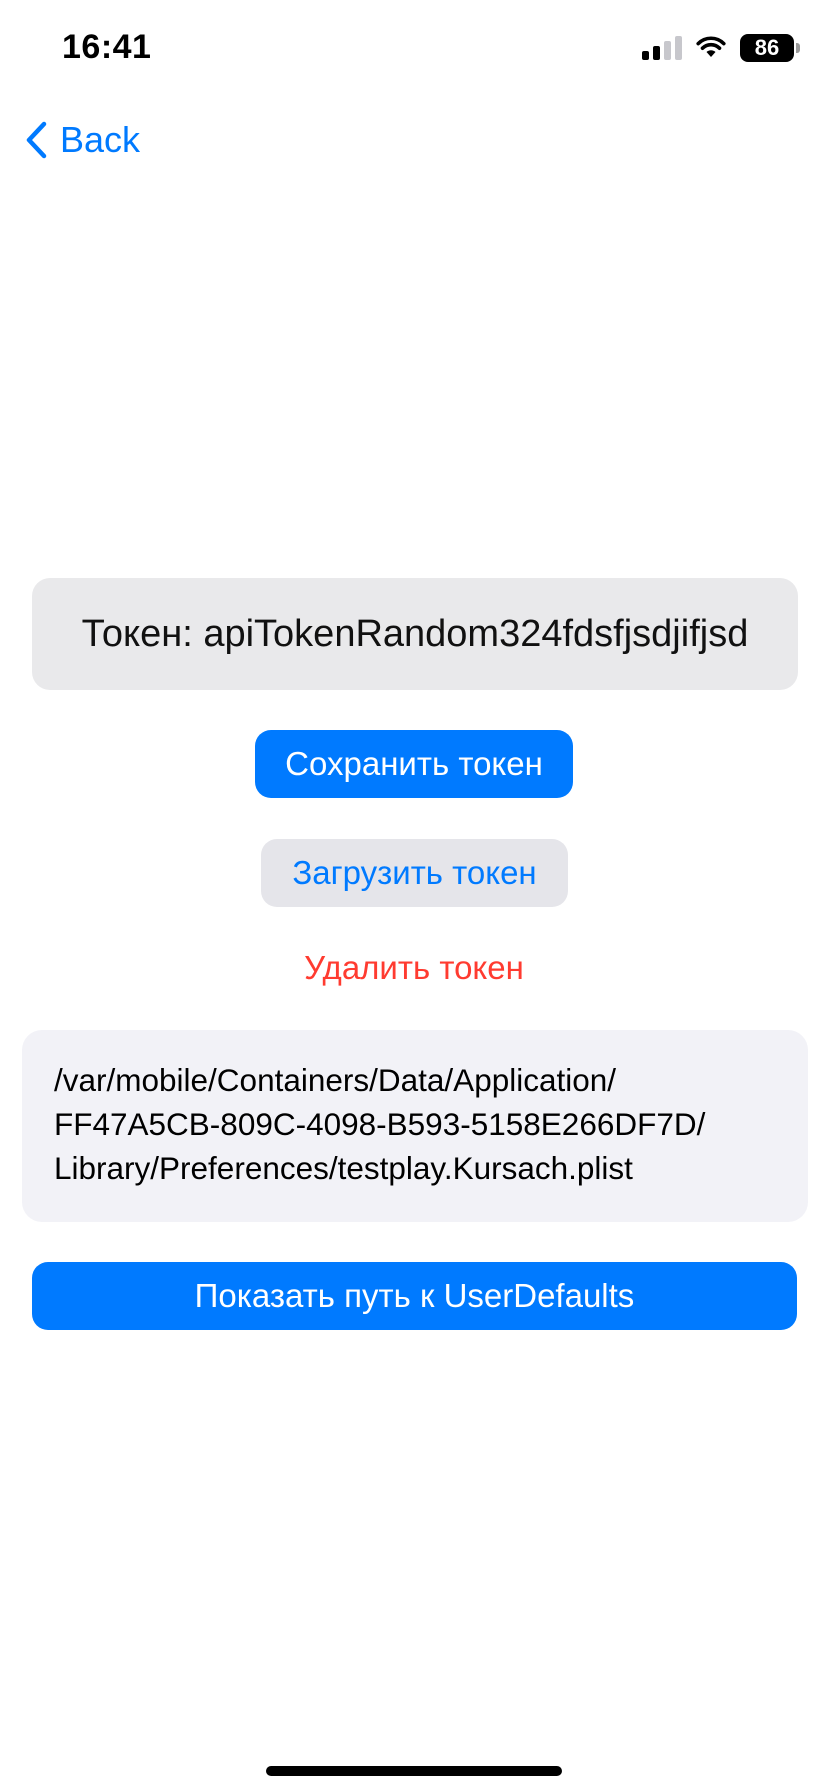 This screenshot has height=1792, width=828. What do you see at coordinates (414, 50) in the screenshot?
I see `status-bar: 16:41 86` at bounding box center [414, 50].